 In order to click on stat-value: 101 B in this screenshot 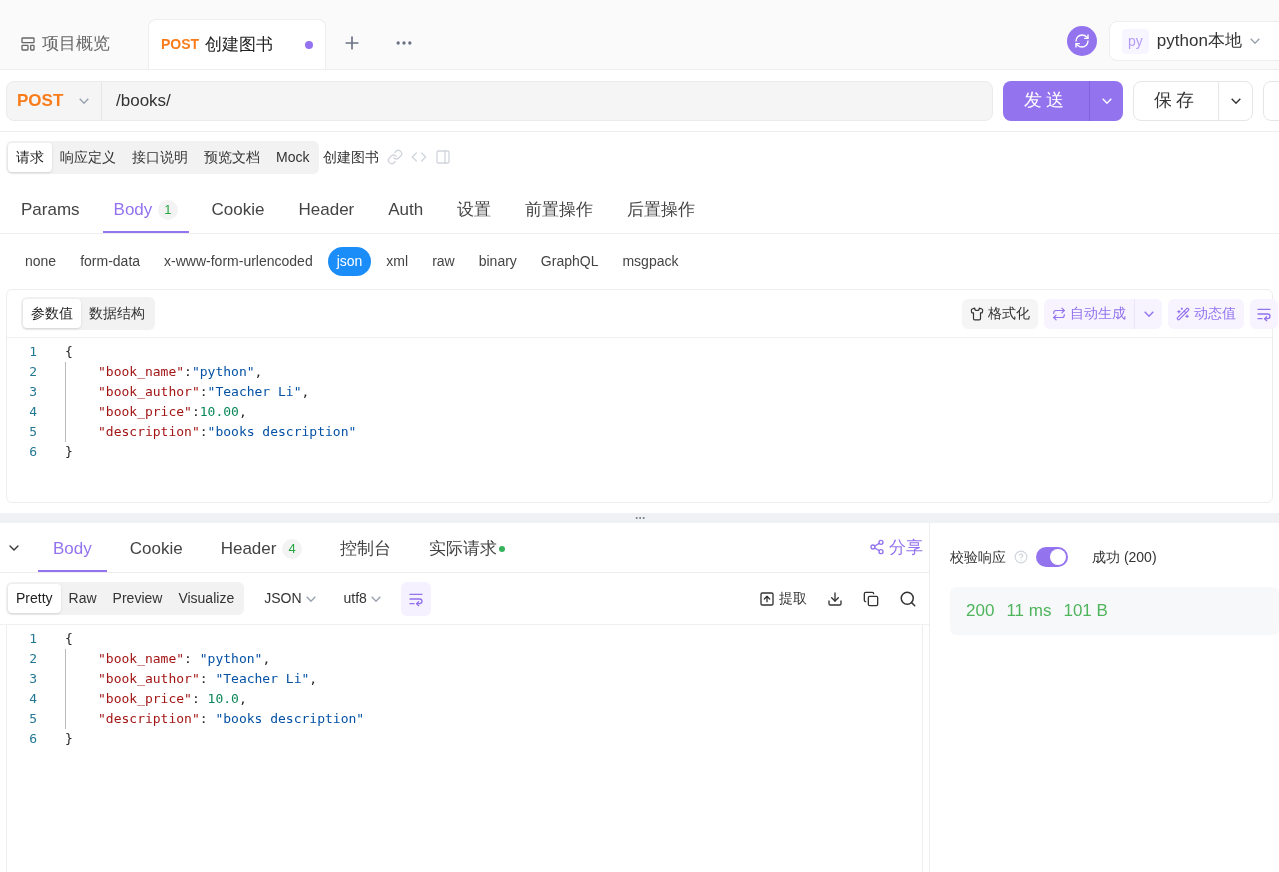, I will do `click(1085, 611)`.